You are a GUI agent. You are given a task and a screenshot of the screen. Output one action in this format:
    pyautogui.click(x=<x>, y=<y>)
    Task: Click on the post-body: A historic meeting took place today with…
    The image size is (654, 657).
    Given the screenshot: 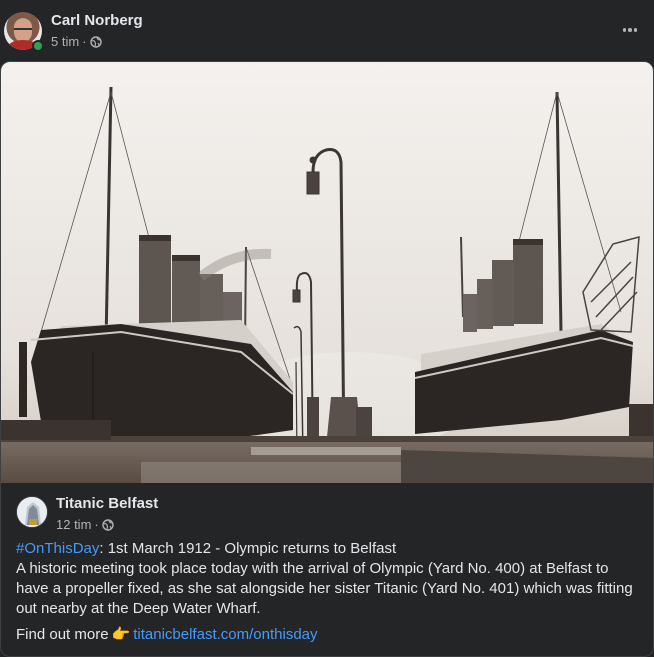 What is the action you would take?
    pyautogui.click(x=324, y=588)
    